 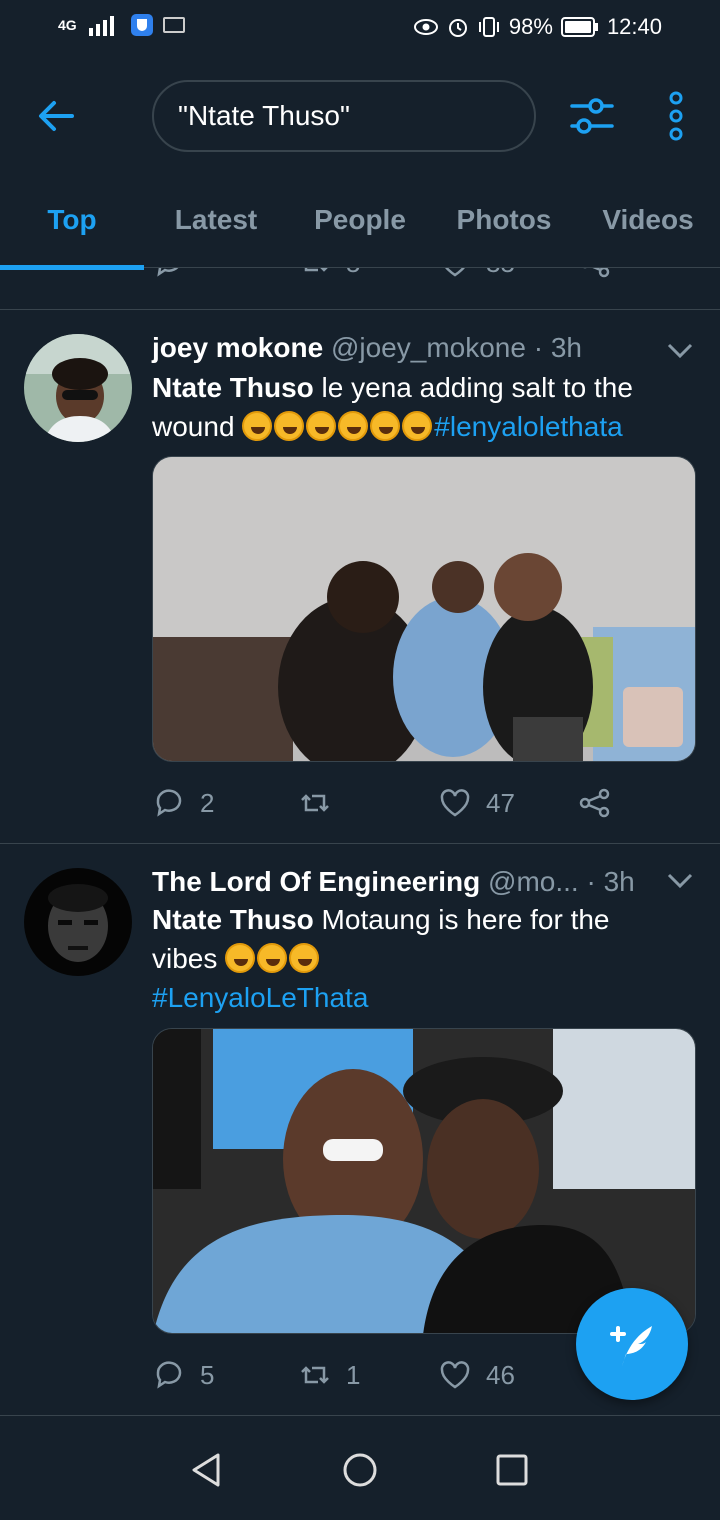 I want to click on retweet-button: 1, so click(x=329, y=1375).